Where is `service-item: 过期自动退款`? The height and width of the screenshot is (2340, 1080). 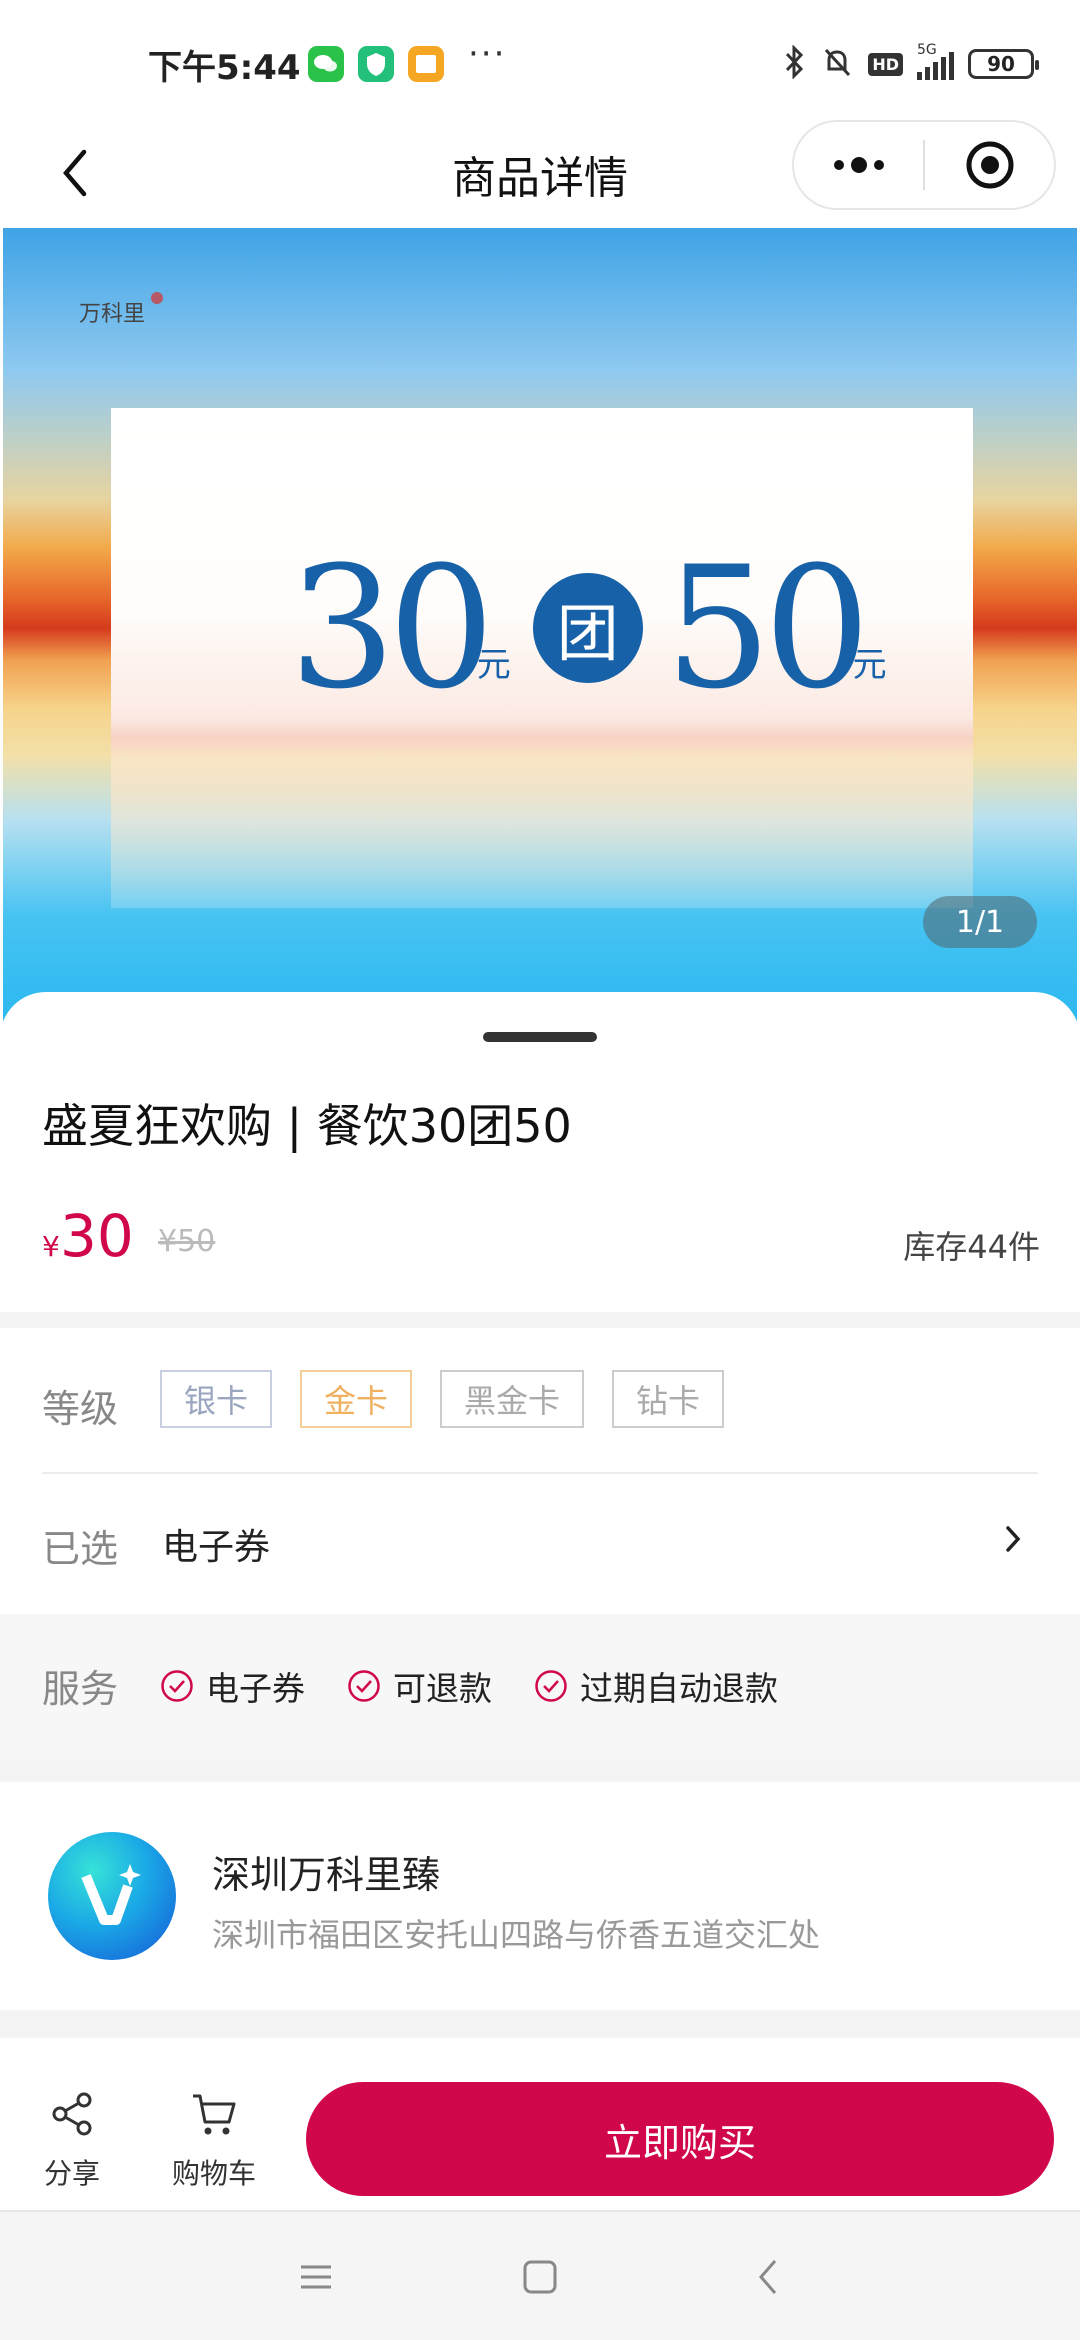
service-item: 过期自动退款 is located at coordinates (656, 1686).